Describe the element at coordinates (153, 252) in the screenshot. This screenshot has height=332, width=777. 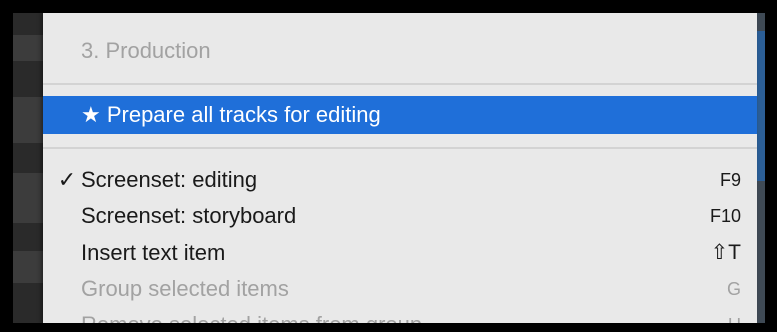
I see `menu-item-label: Insert text item` at that location.